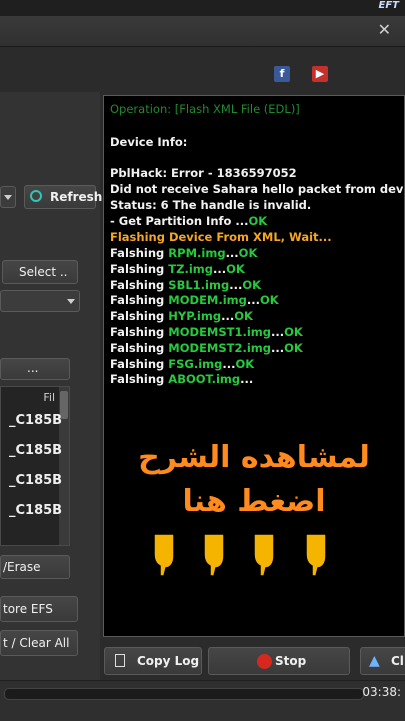 The width and height of the screenshot is (405, 721). I want to click on partition-list: Fil _C185B _C185B _C185B _C185B, so click(35, 466).